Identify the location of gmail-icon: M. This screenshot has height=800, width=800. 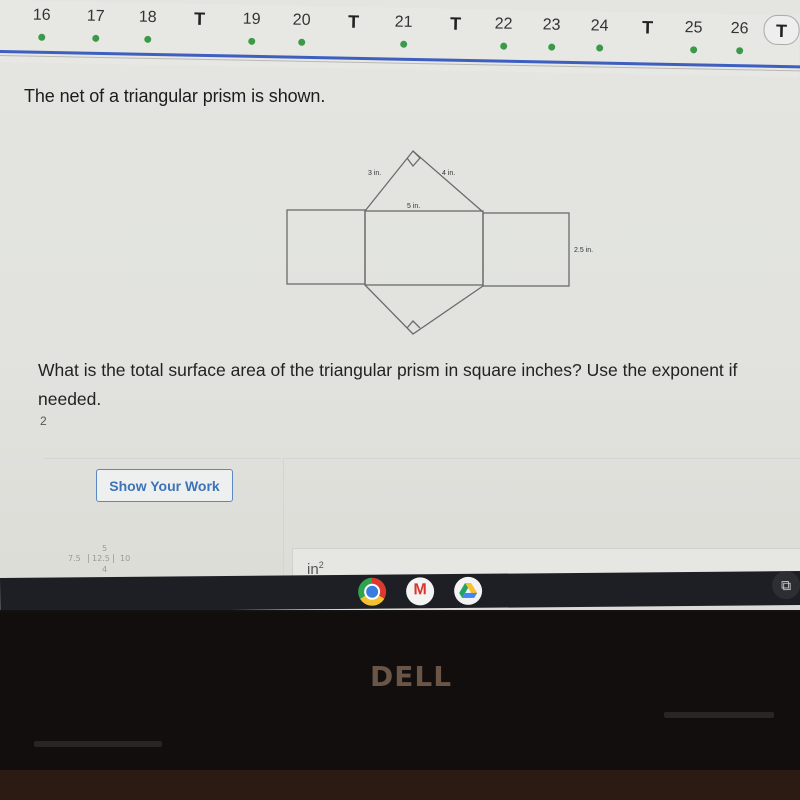
(420, 591).